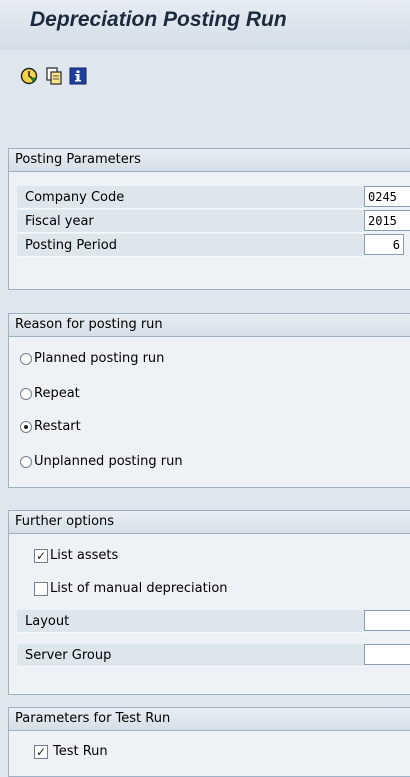 The width and height of the screenshot is (410, 777). I want to click on page-title: Depreciation Posting Run, so click(158, 19).